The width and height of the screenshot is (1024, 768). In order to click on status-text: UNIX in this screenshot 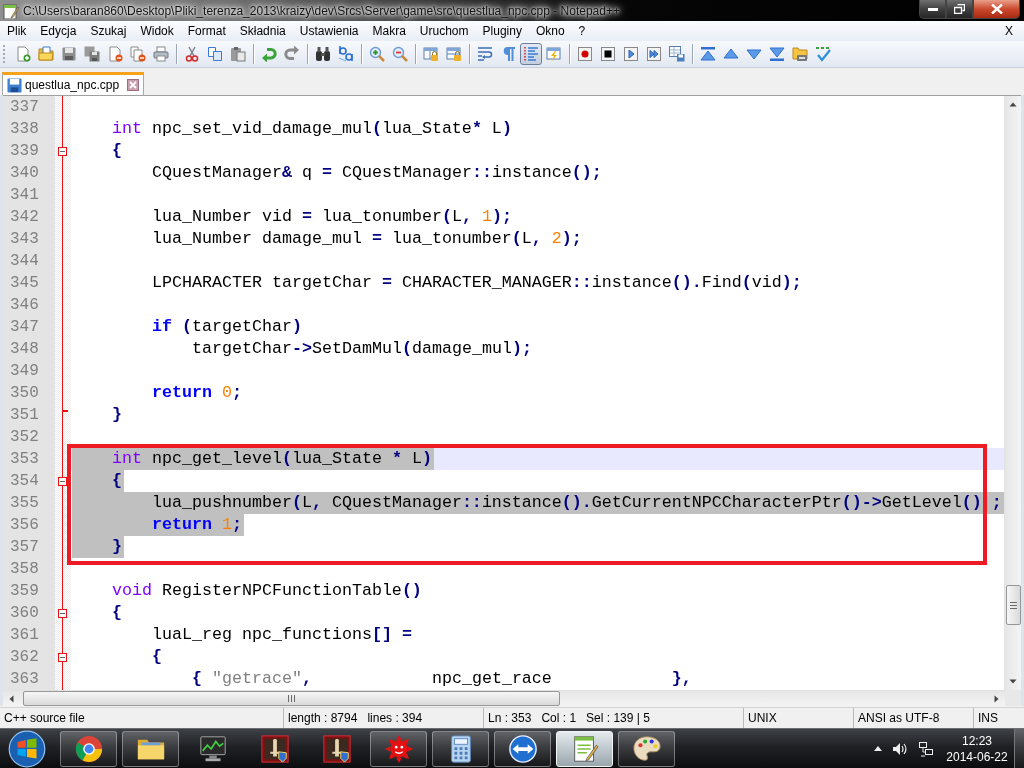, I will do `click(762, 718)`.